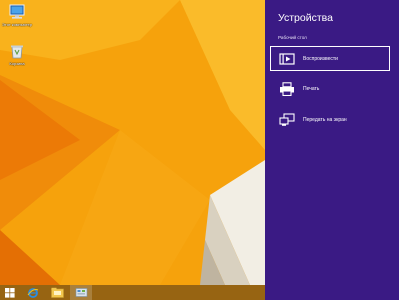  Describe the element at coordinates (287, 119) in the screenshot. I see `project-icon` at that location.